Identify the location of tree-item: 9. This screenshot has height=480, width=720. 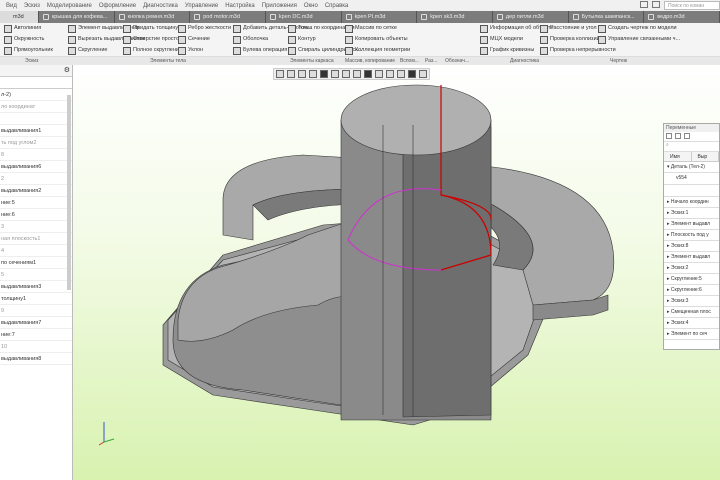
(36, 311).